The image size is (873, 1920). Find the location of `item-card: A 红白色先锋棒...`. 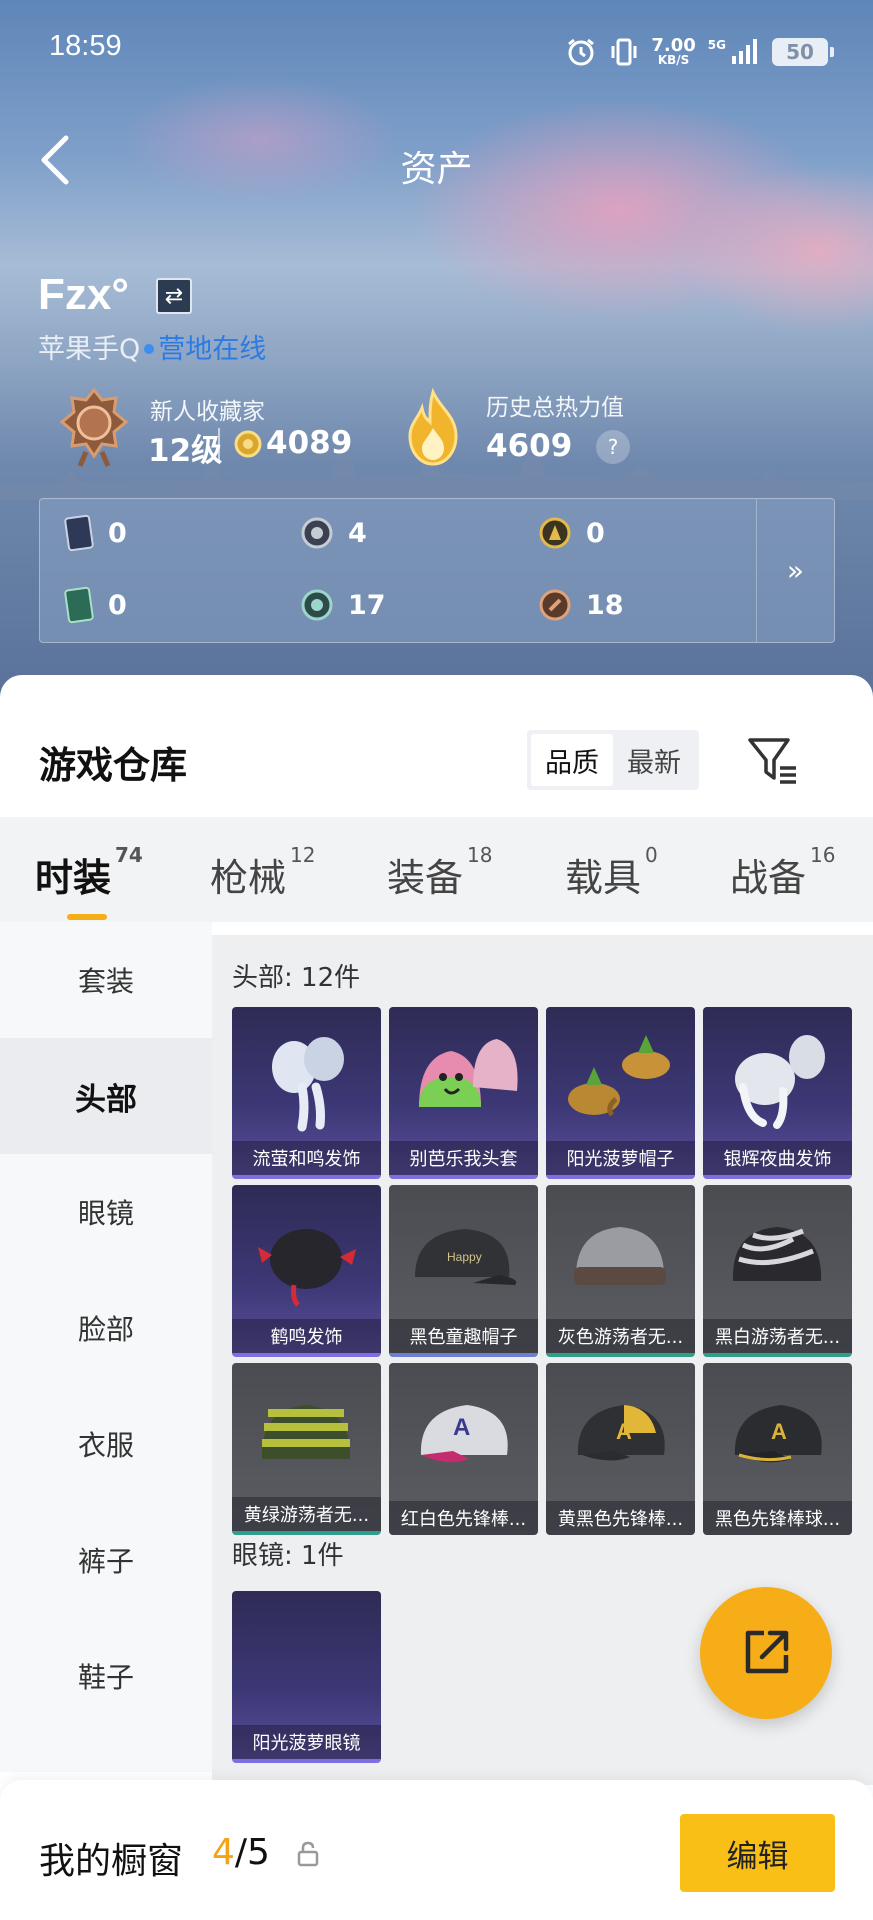

item-card: A 红白色先锋棒... is located at coordinates (463, 1449).